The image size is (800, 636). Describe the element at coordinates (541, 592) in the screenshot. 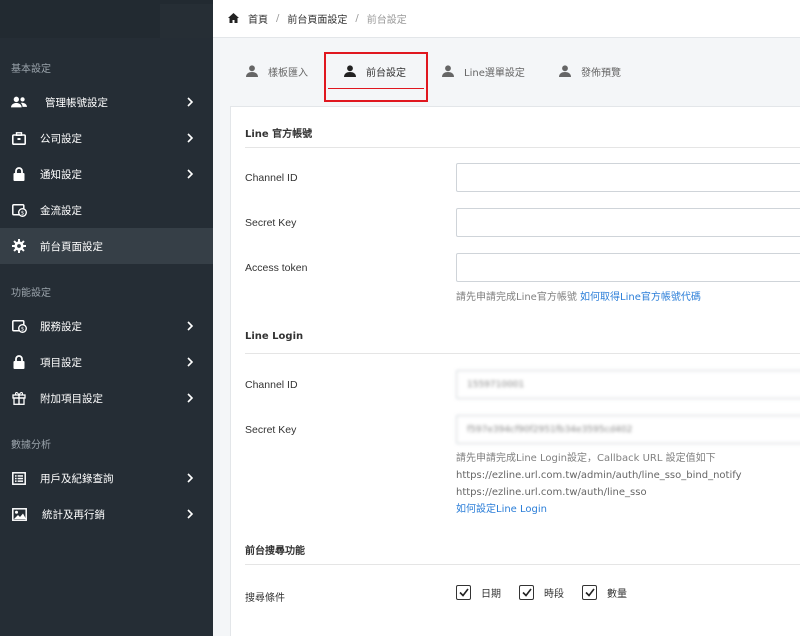

I see `checkbox-time-slot: 時段` at that location.